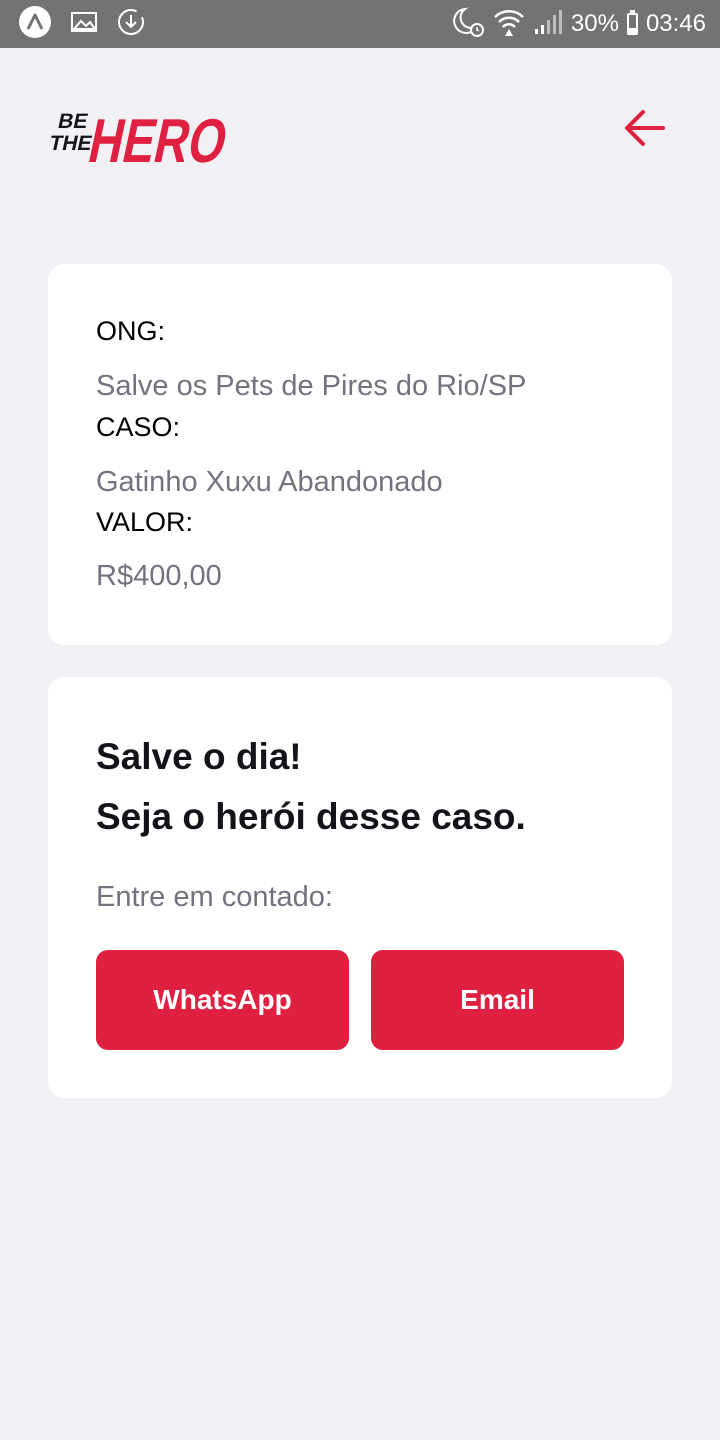 The width and height of the screenshot is (720, 1440). I want to click on whatsapp-button-label: WhatsApp, so click(222, 999).